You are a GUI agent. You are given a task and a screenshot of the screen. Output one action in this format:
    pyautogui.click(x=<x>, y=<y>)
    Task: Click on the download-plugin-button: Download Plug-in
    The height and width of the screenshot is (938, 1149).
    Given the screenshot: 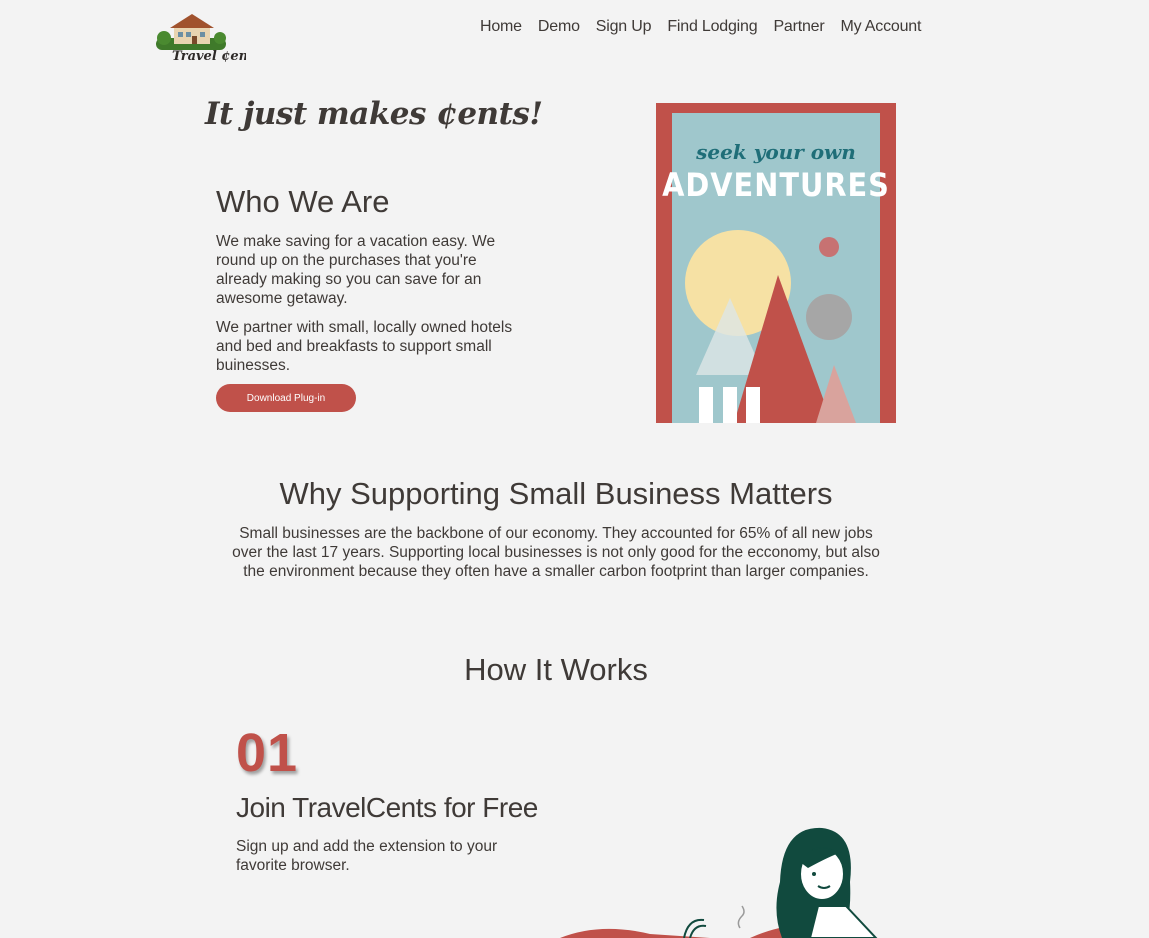 What is the action you would take?
    pyautogui.click(x=286, y=398)
    